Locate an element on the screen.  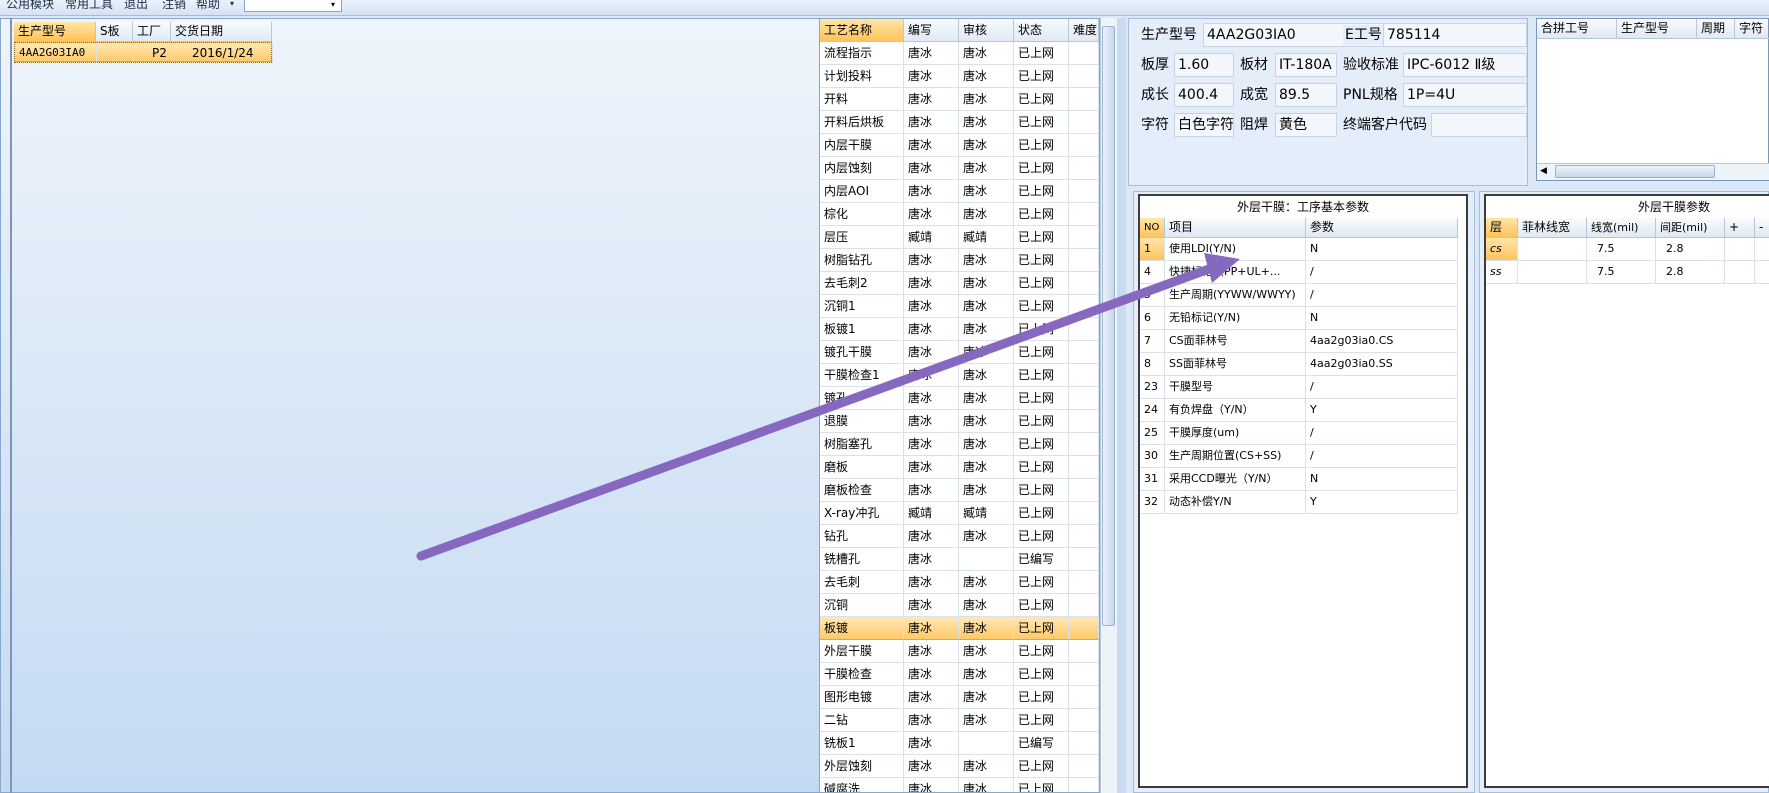
menu-common-modules: 公用模块 is located at coordinates (30, 6).